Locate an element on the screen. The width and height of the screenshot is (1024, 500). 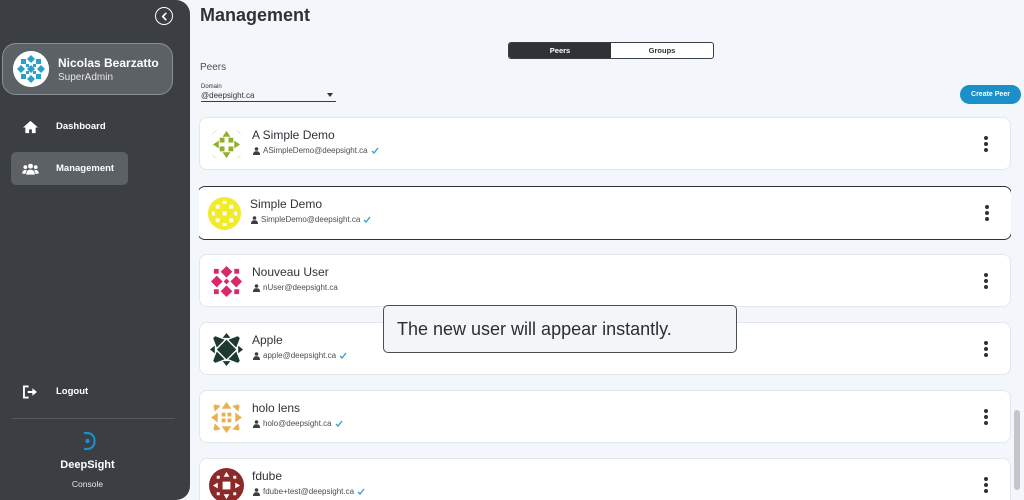
sidebar-item-label: Dashboard is located at coordinates (81, 126).